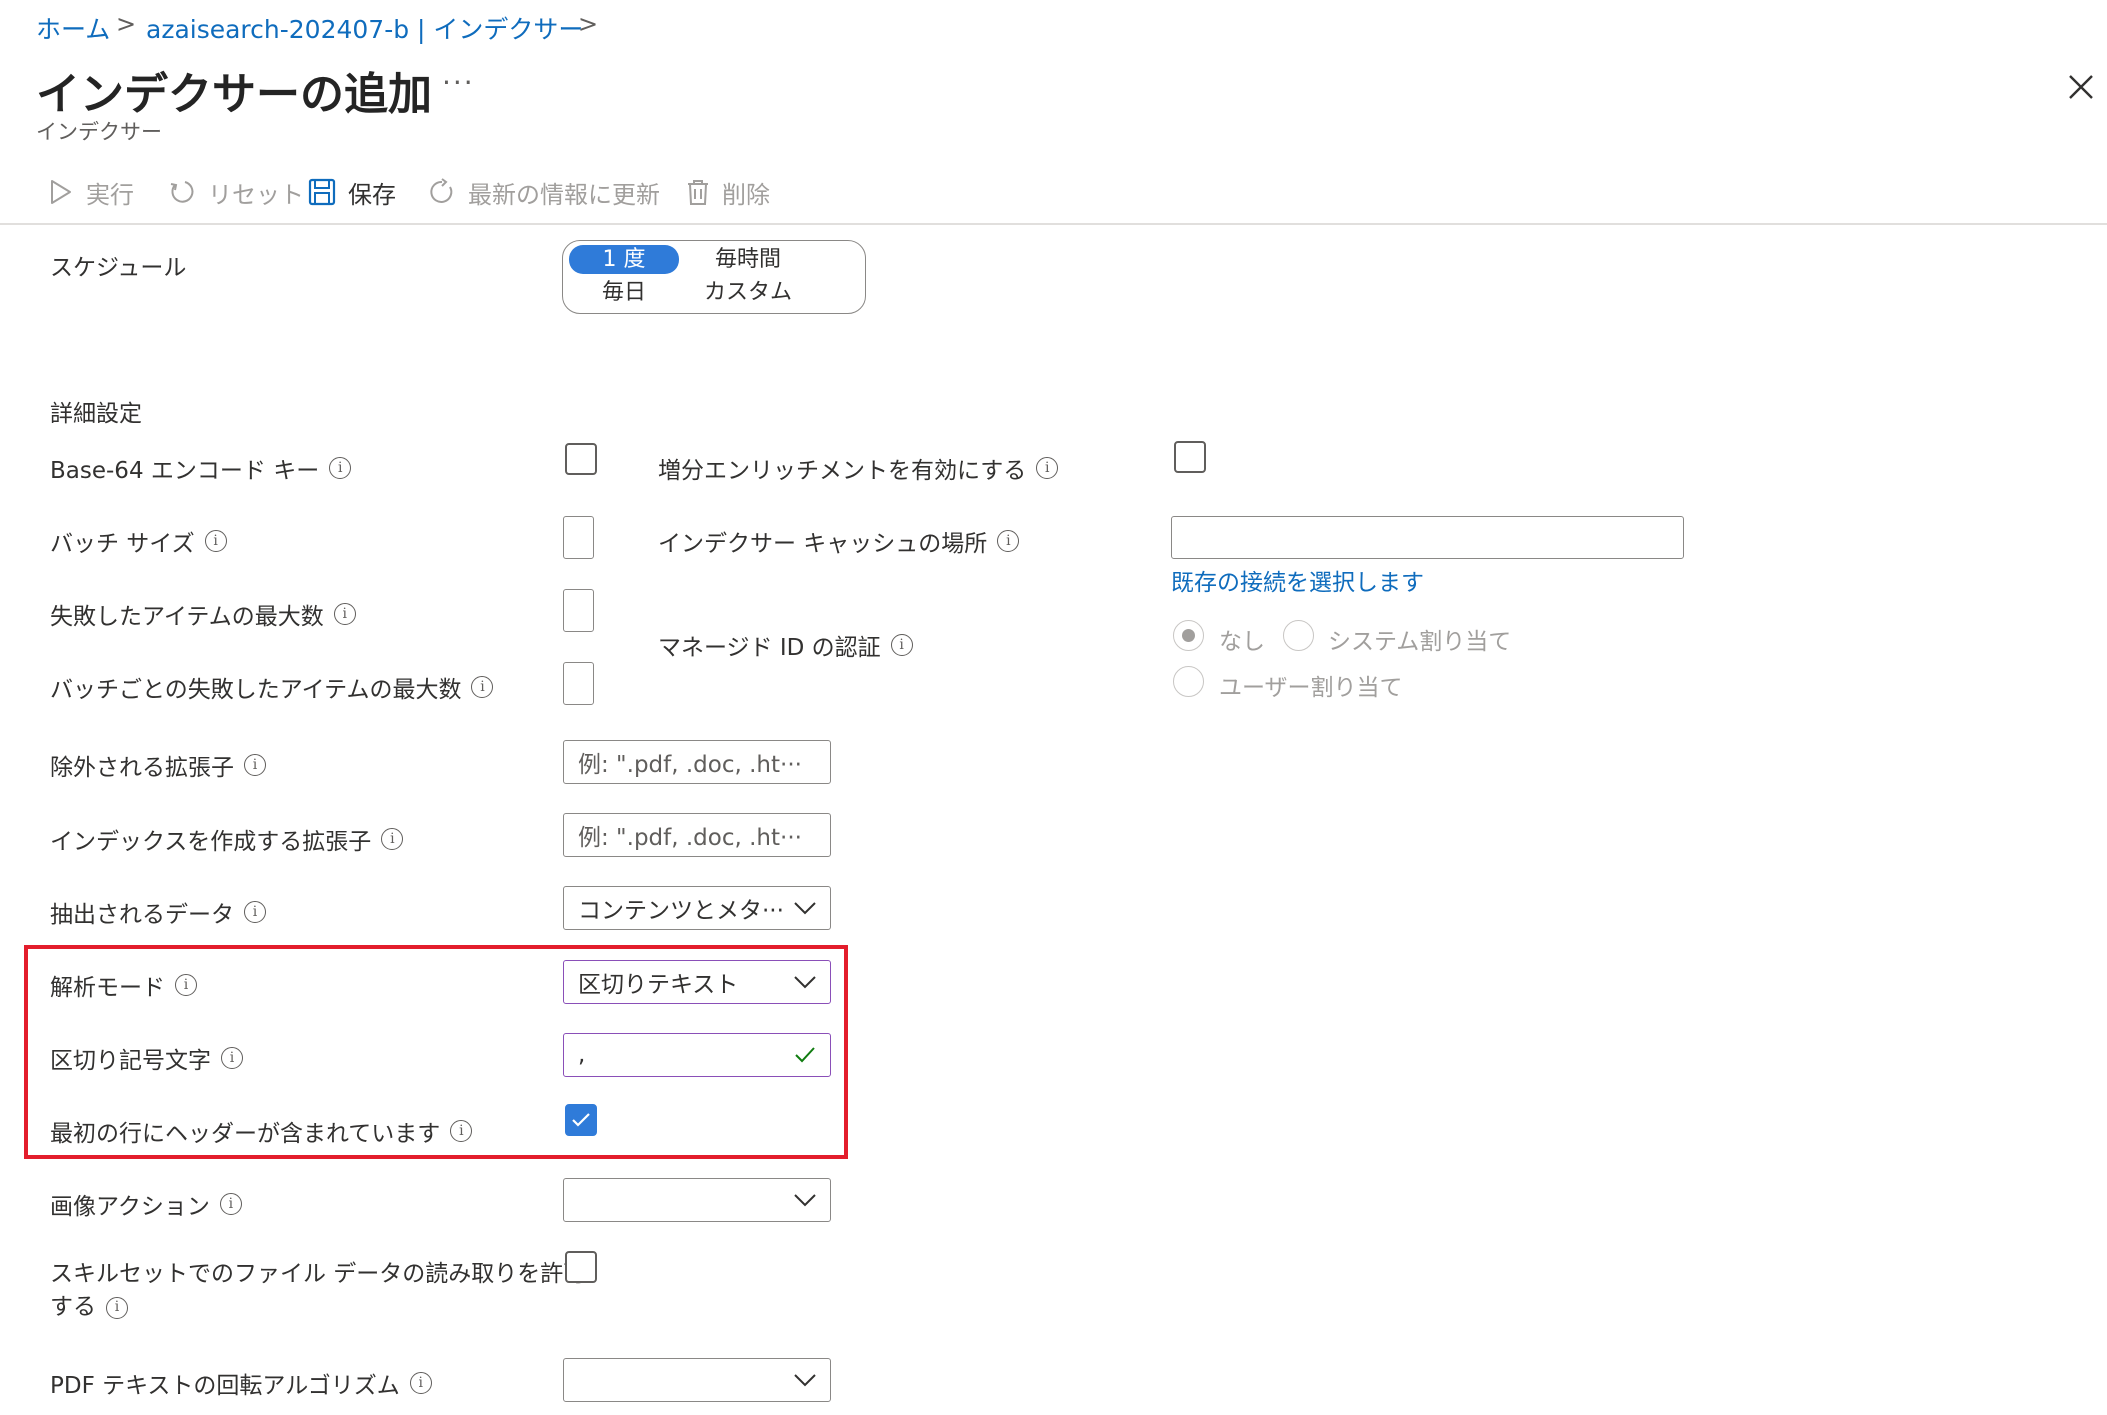  I want to click on save-icon, so click(322, 192).